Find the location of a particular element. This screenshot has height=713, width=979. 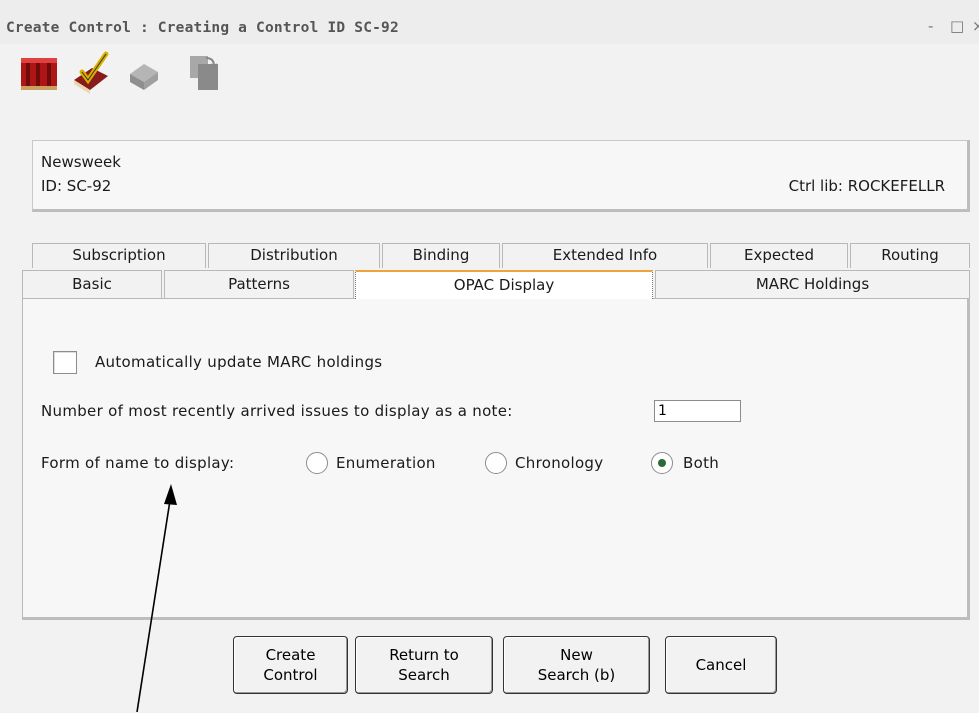

create-control-line1: Create is located at coordinates (290, 655).